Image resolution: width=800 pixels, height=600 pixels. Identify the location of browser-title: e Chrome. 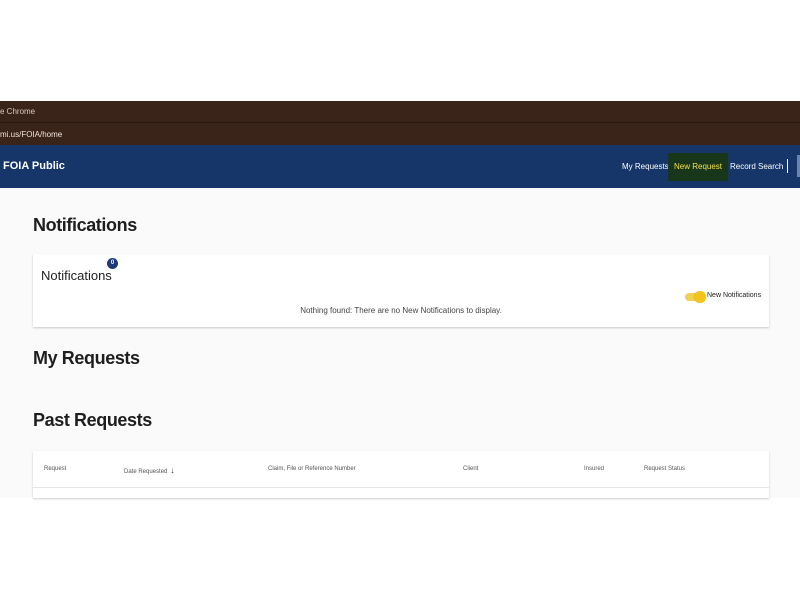
(18, 111).